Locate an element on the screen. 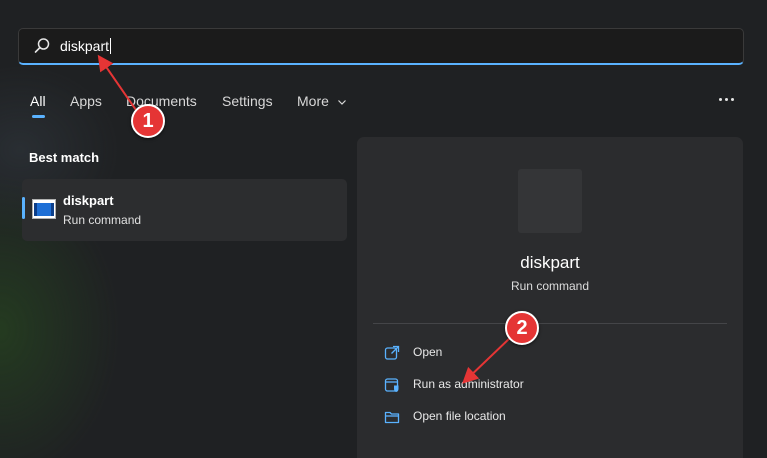 The image size is (767, 458). result-subtitle: Run command is located at coordinates (102, 220).